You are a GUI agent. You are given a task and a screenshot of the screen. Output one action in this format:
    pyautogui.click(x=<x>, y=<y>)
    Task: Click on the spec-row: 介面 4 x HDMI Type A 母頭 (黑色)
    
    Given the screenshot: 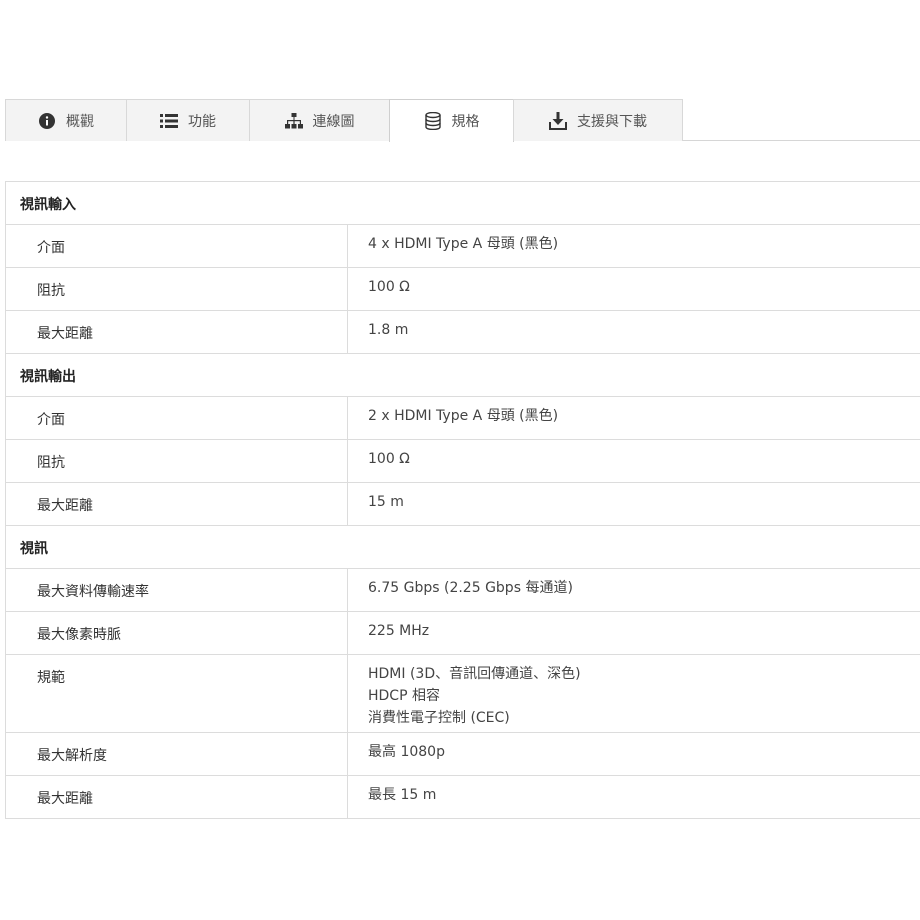 What is the action you would take?
    pyautogui.click(x=463, y=246)
    